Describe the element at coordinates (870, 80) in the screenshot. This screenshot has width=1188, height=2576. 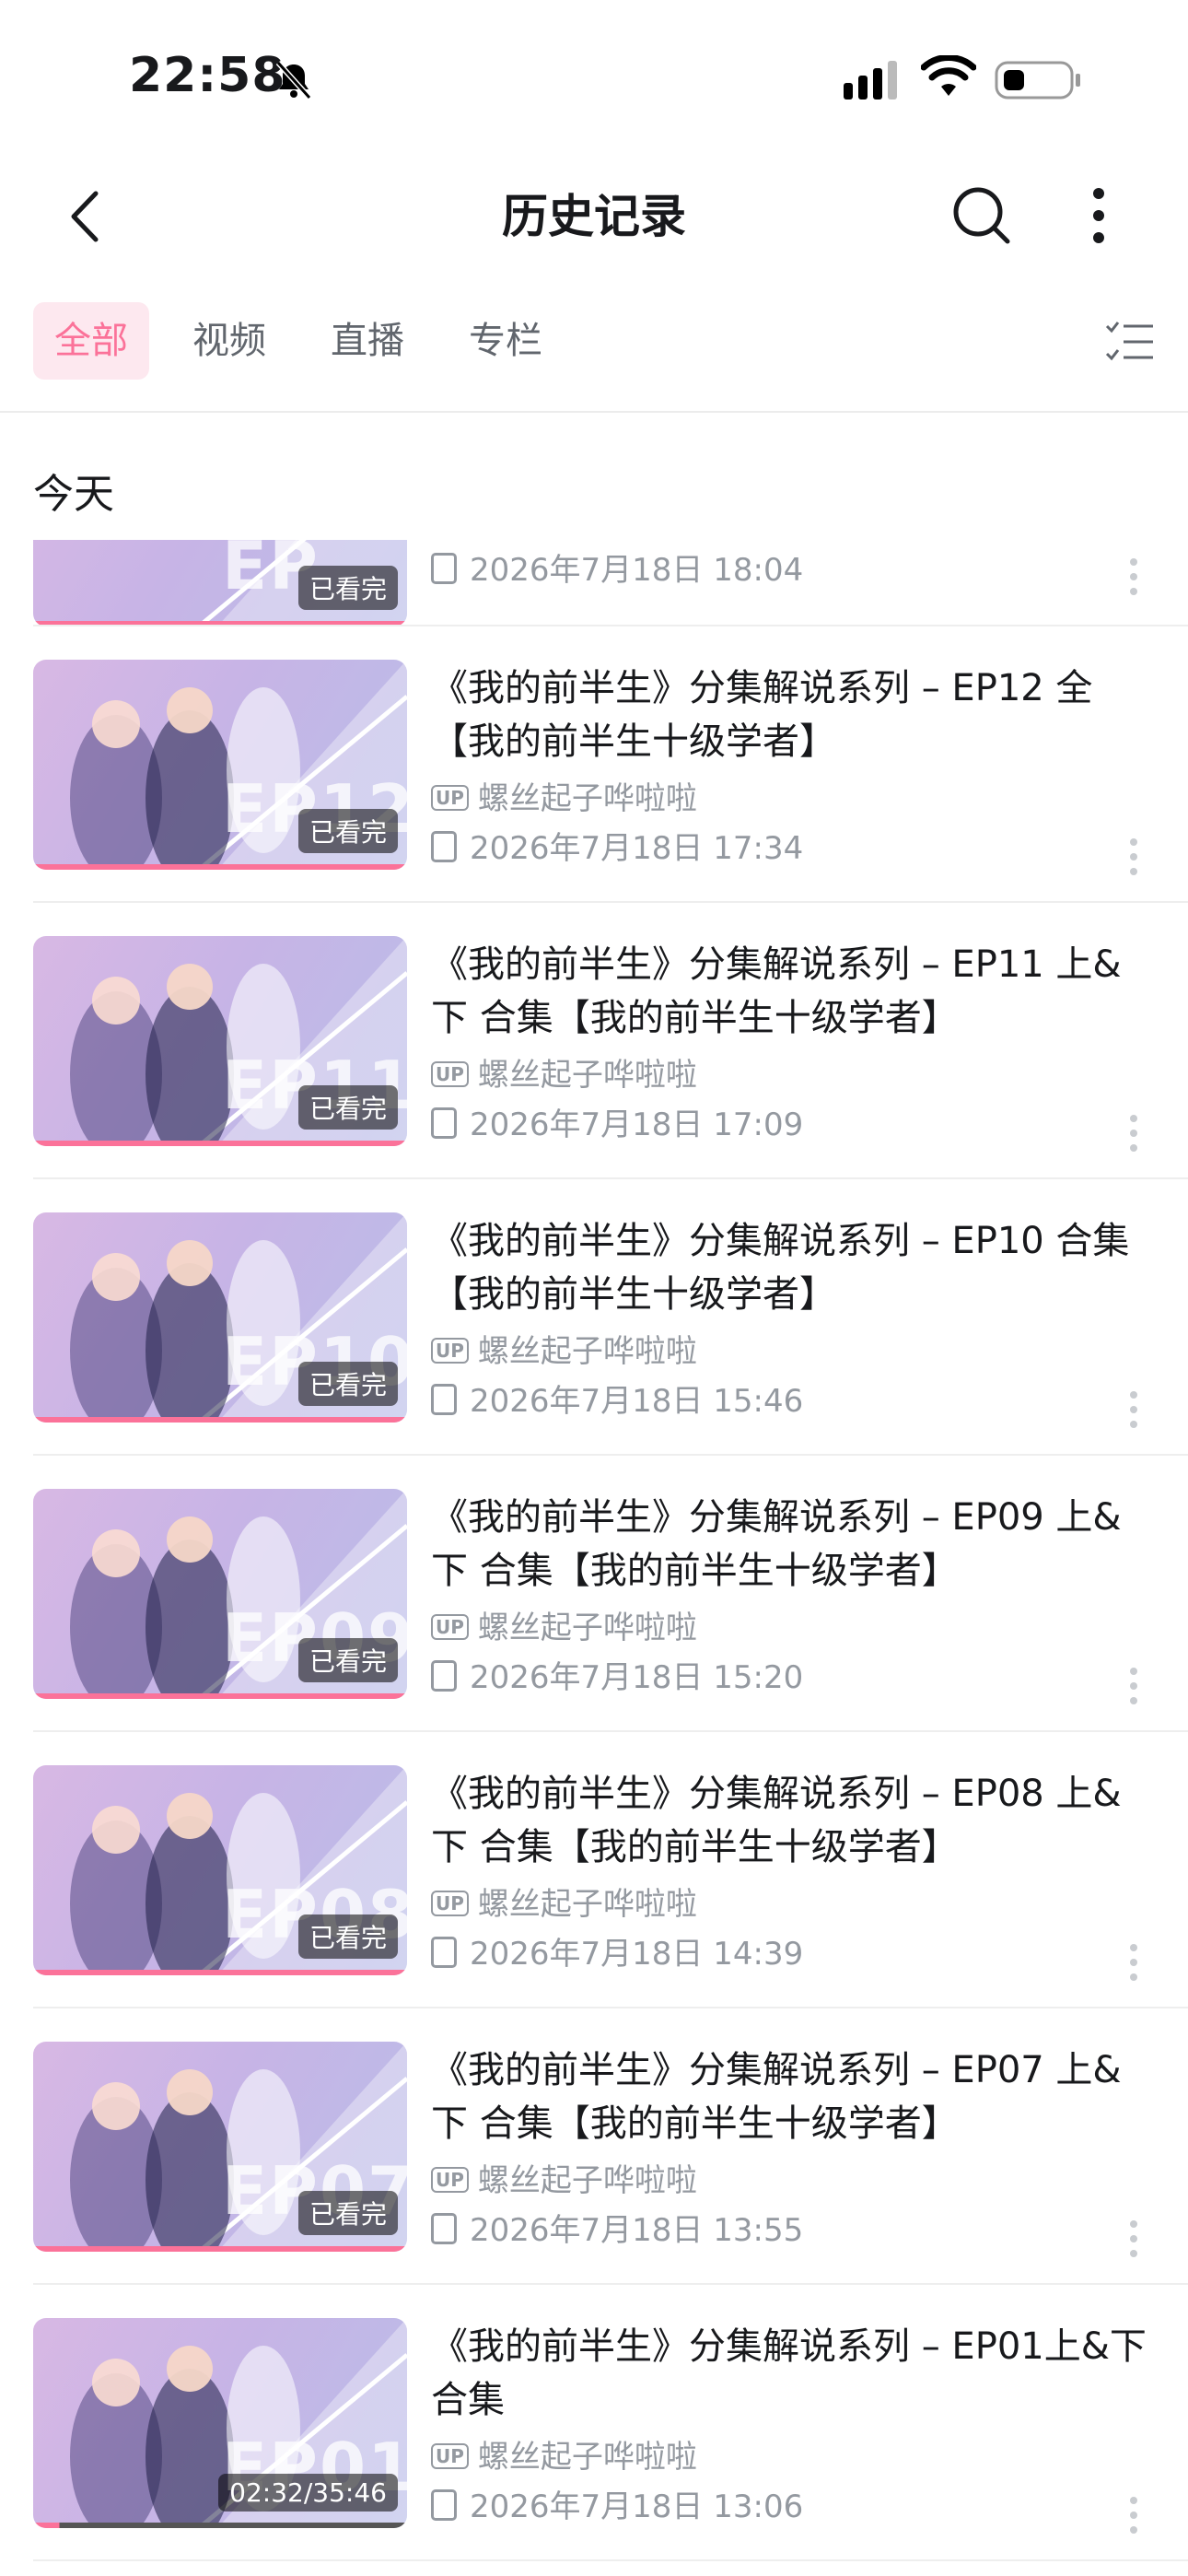
I see `cellular-signal-icon` at that location.